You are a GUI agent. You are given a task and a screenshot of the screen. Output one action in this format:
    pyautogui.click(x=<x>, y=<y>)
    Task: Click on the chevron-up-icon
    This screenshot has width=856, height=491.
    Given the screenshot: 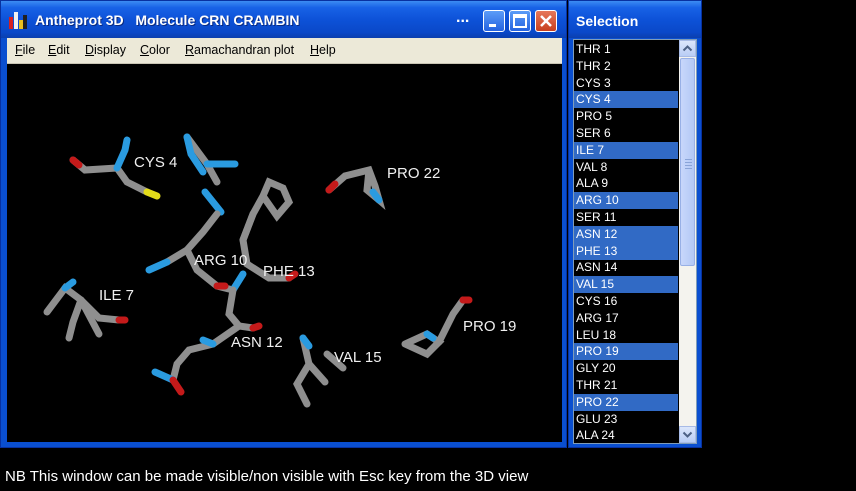 What is the action you would take?
    pyautogui.click(x=687, y=48)
    